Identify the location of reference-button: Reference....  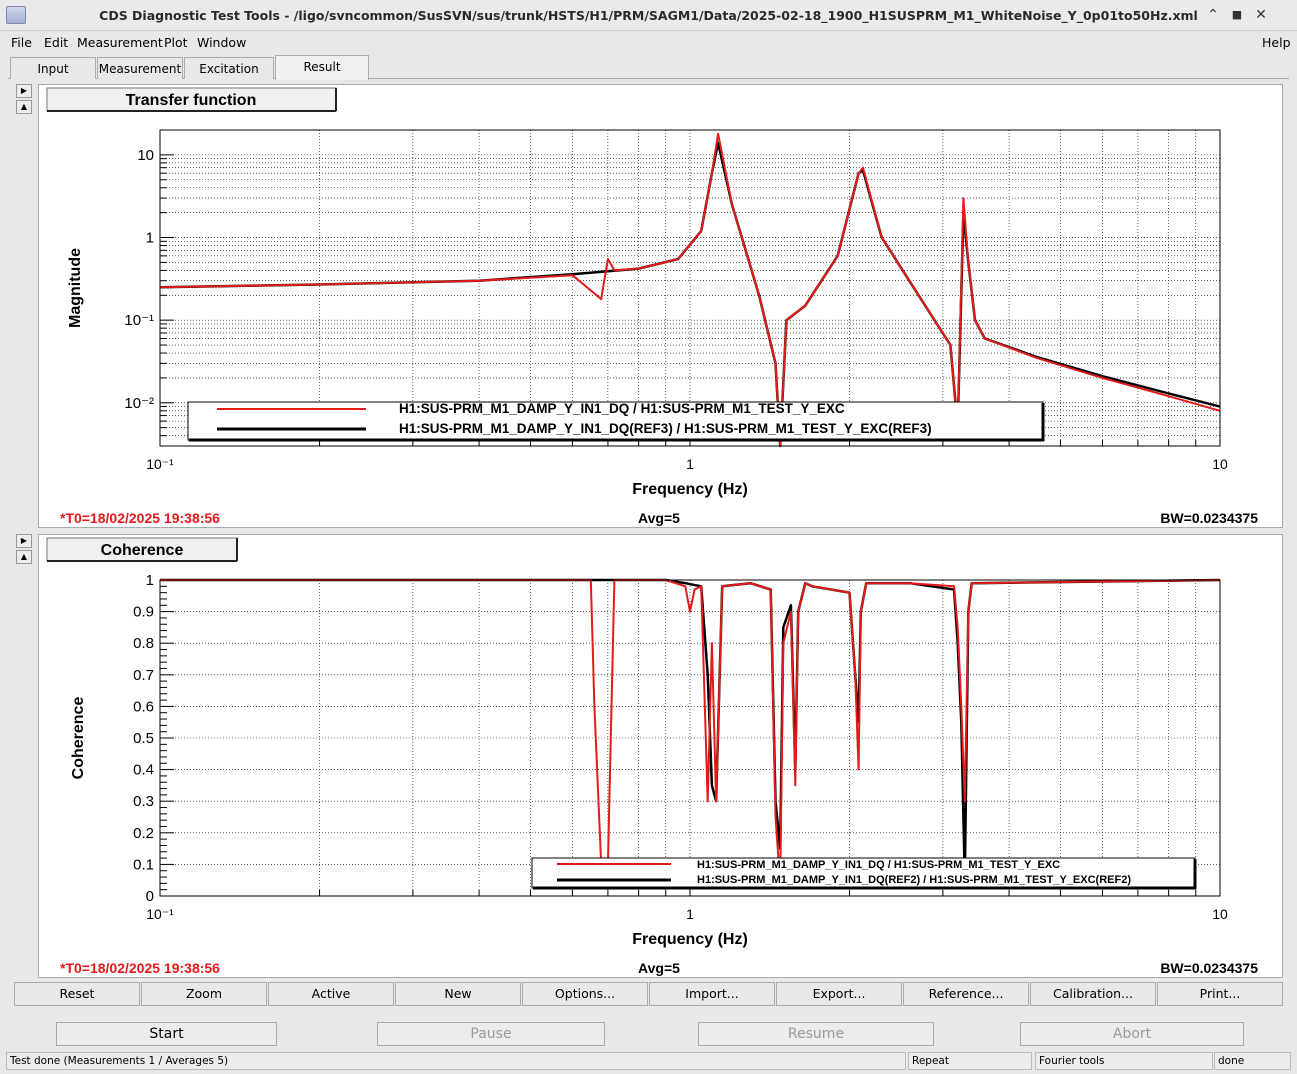
(966, 994).